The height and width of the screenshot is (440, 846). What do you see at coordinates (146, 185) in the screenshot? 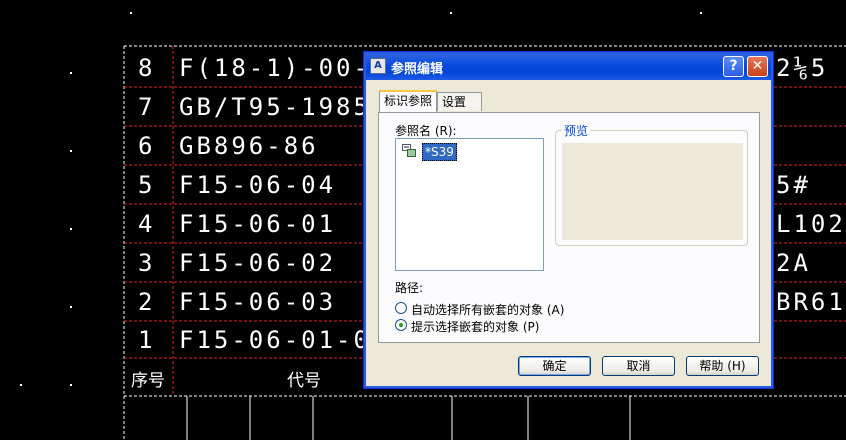
I see `row-number: 5` at bounding box center [146, 185].